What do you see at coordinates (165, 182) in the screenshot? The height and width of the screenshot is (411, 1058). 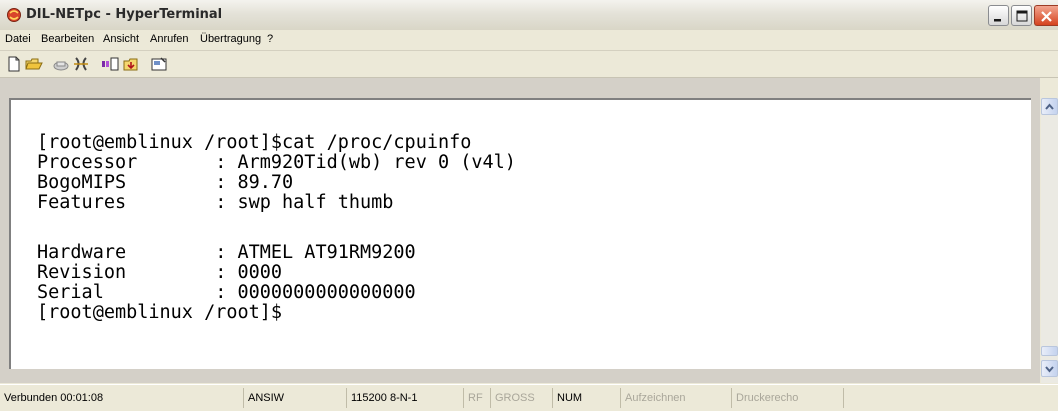 I see `terminal-line: BogoMIPS : 89.70` at bounding box center [165, 182].